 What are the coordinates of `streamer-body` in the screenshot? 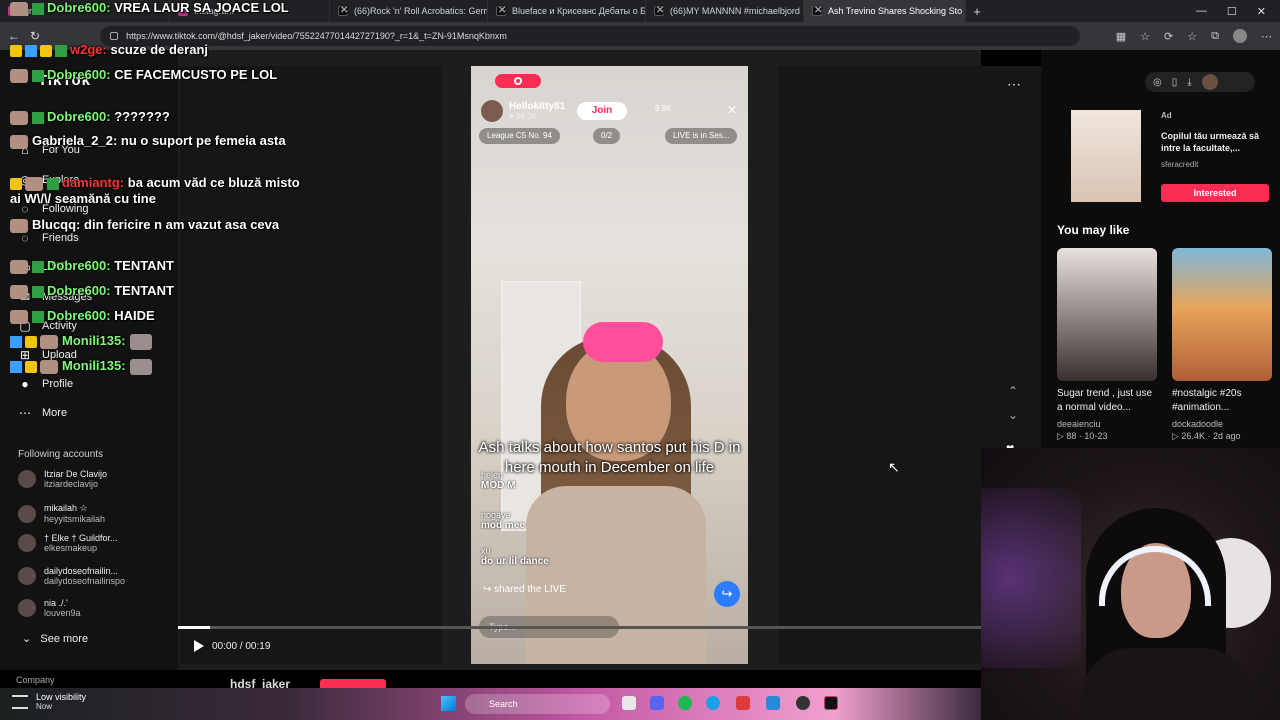 It's located at (1166, 684).